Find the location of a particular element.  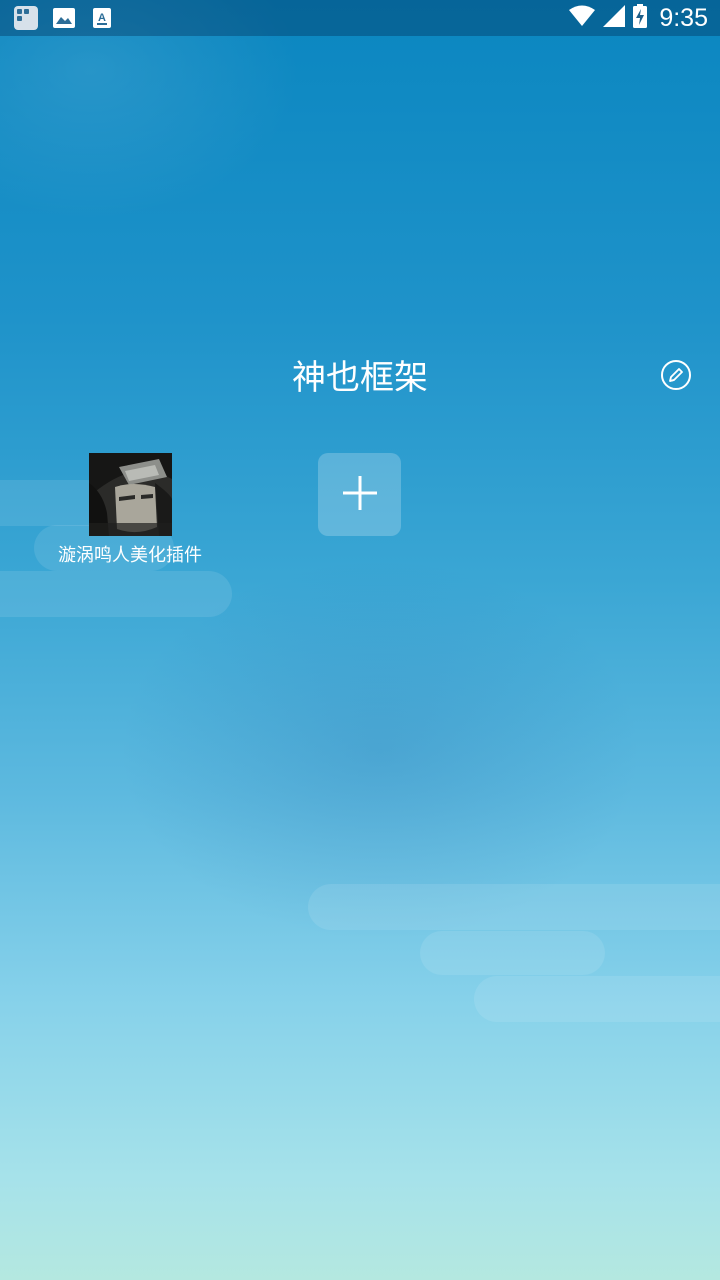

anime-avatar-icon is located at coordinates (130, 494).